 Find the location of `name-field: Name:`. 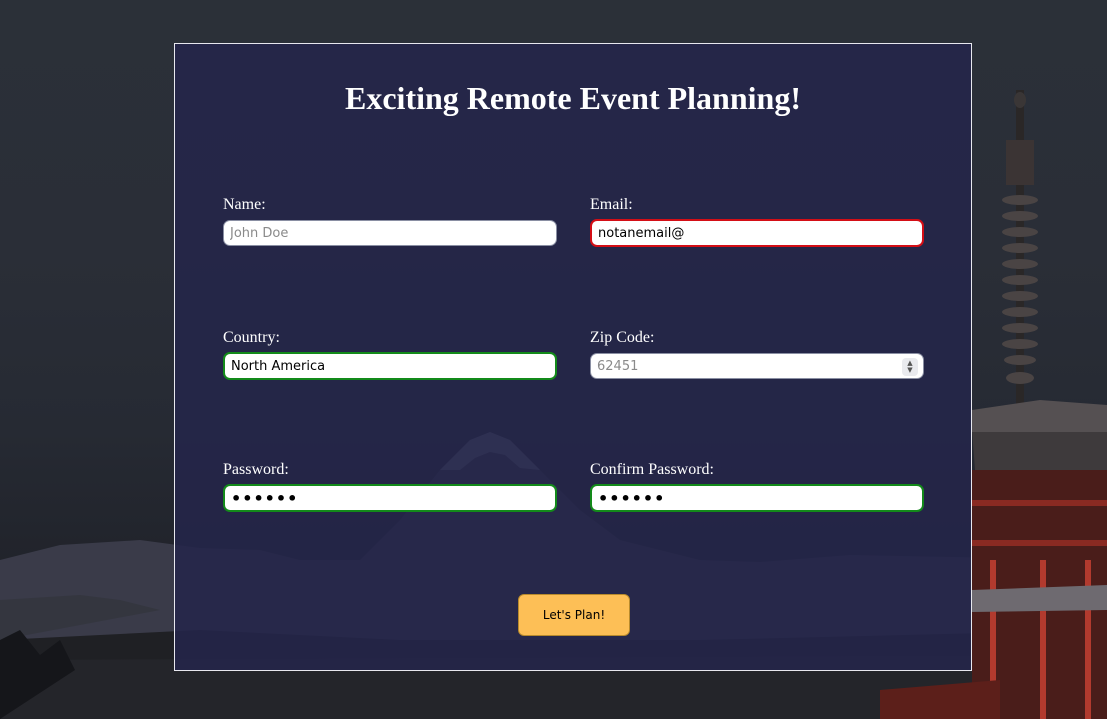

name-field: Name: is located at coordinates (390, 221).